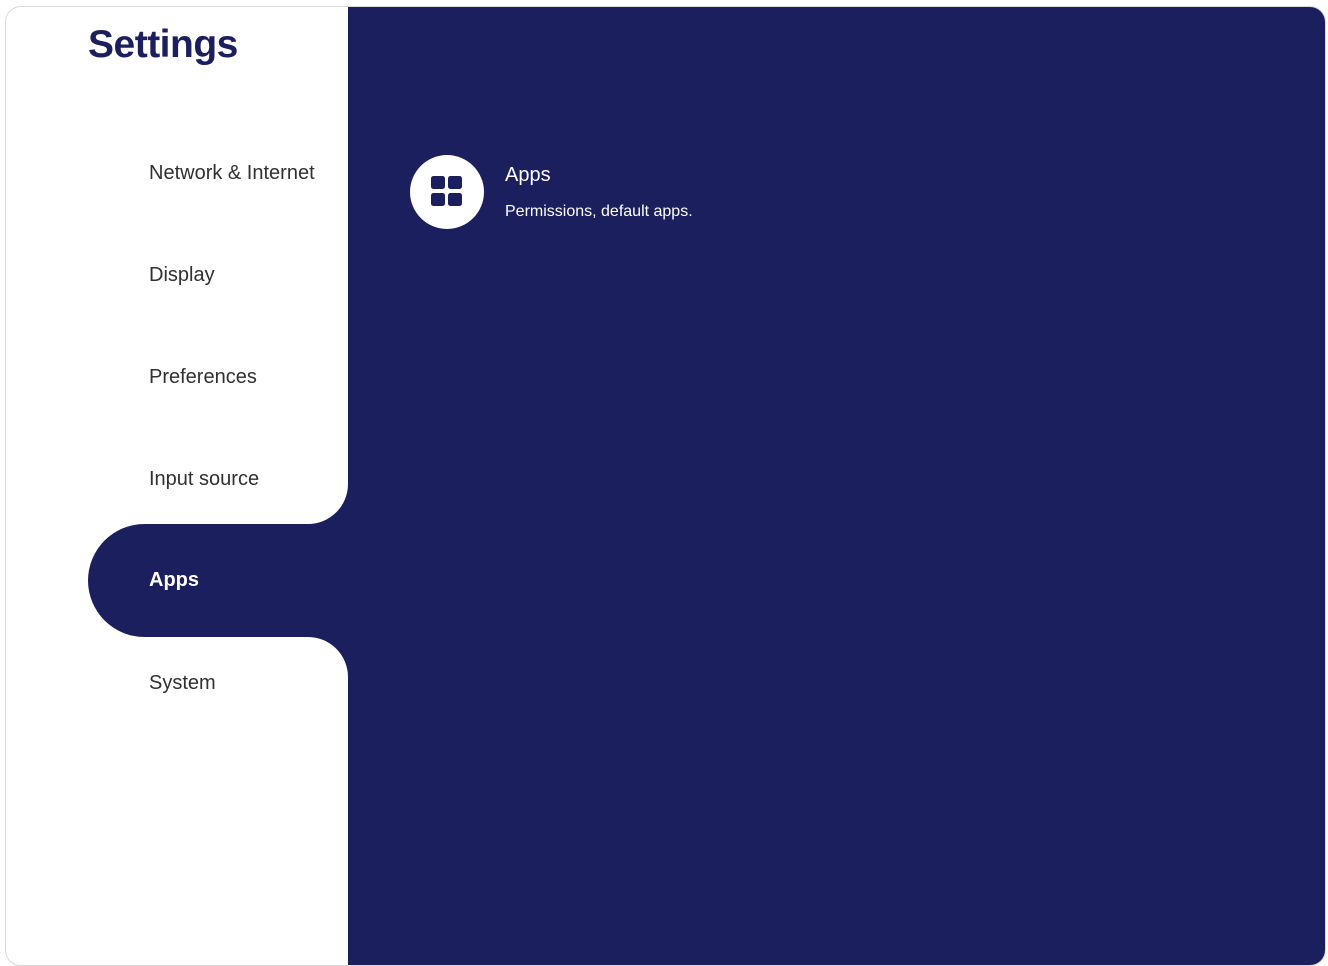 This screenshot has height=966, width=1328. Describe the element at coordinates (182, 275) in the screenshot. I see `sidebar-item-display: Display` at that location.